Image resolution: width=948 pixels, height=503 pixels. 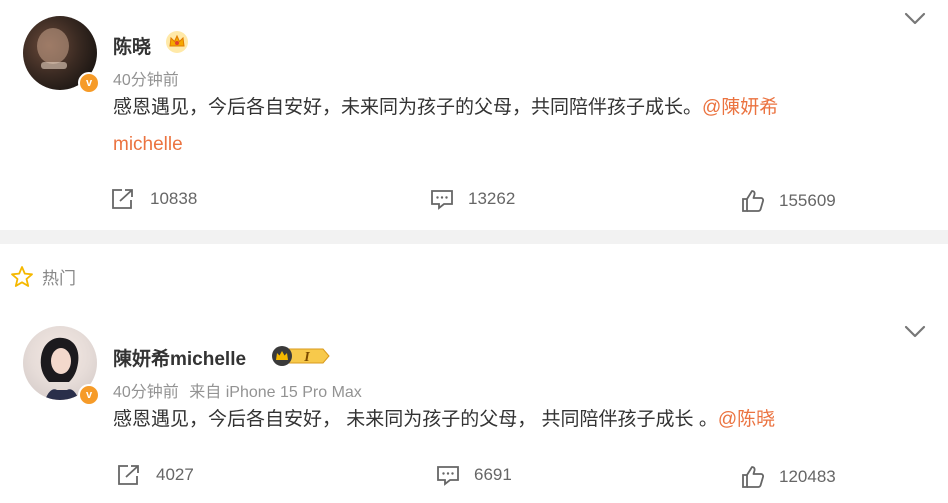 I want to click on hot-section-header: 热门, so click(x=43, y=276).